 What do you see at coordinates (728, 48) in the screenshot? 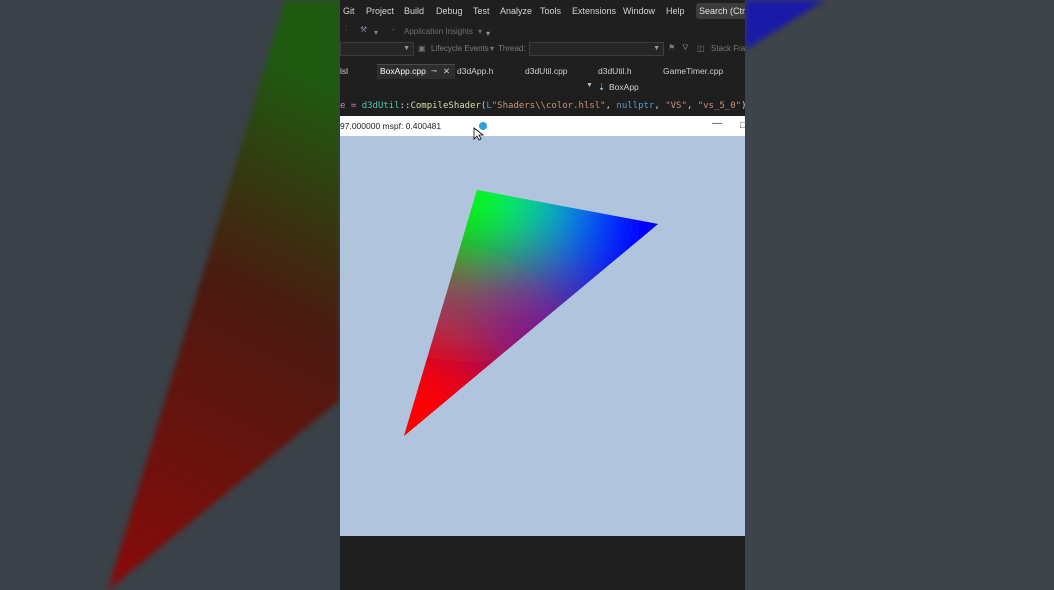
I see `stack-frame-label: Stack Fra` at bounding box center [728, 48].